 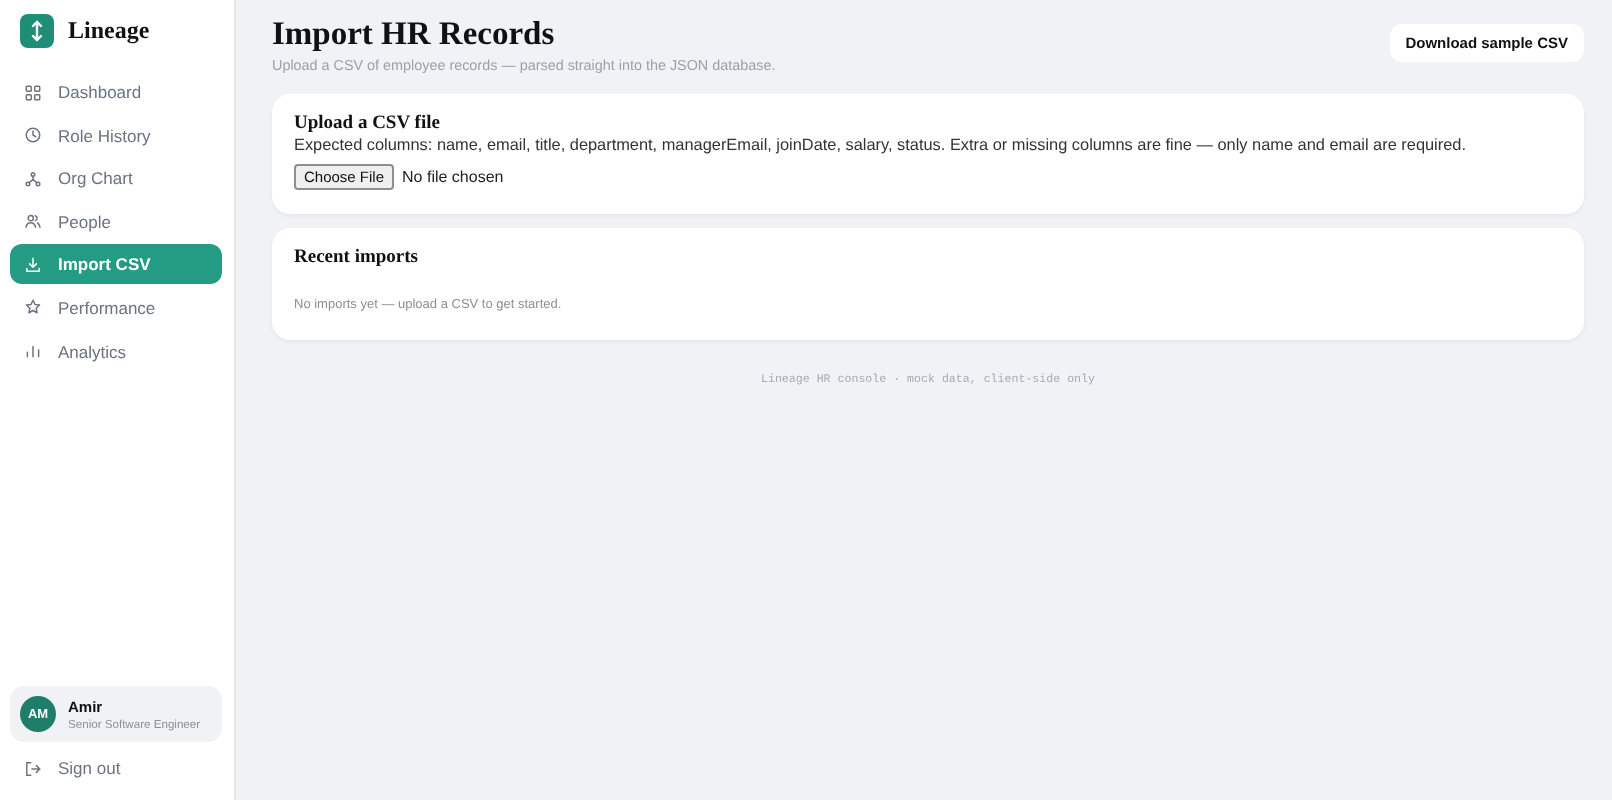 What do you see at coordinates (116, 768) in the screenshot?
I see `sign-out-link: Sign out` at bounding box center [116, 768].